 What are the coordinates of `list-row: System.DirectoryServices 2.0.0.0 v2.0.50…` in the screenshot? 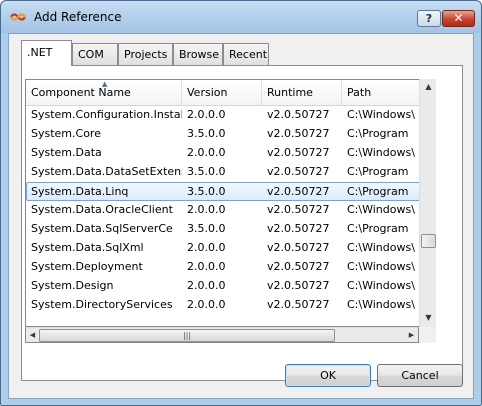 It's located at (223, 305).